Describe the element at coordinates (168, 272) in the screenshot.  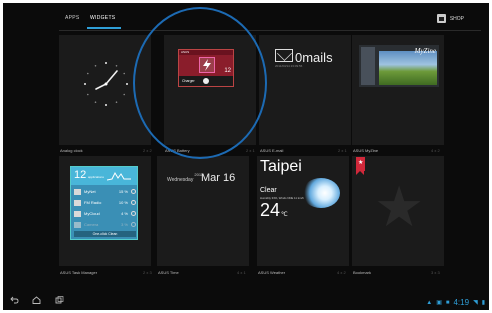
I see `widget-label: ASUS Time` at that location.